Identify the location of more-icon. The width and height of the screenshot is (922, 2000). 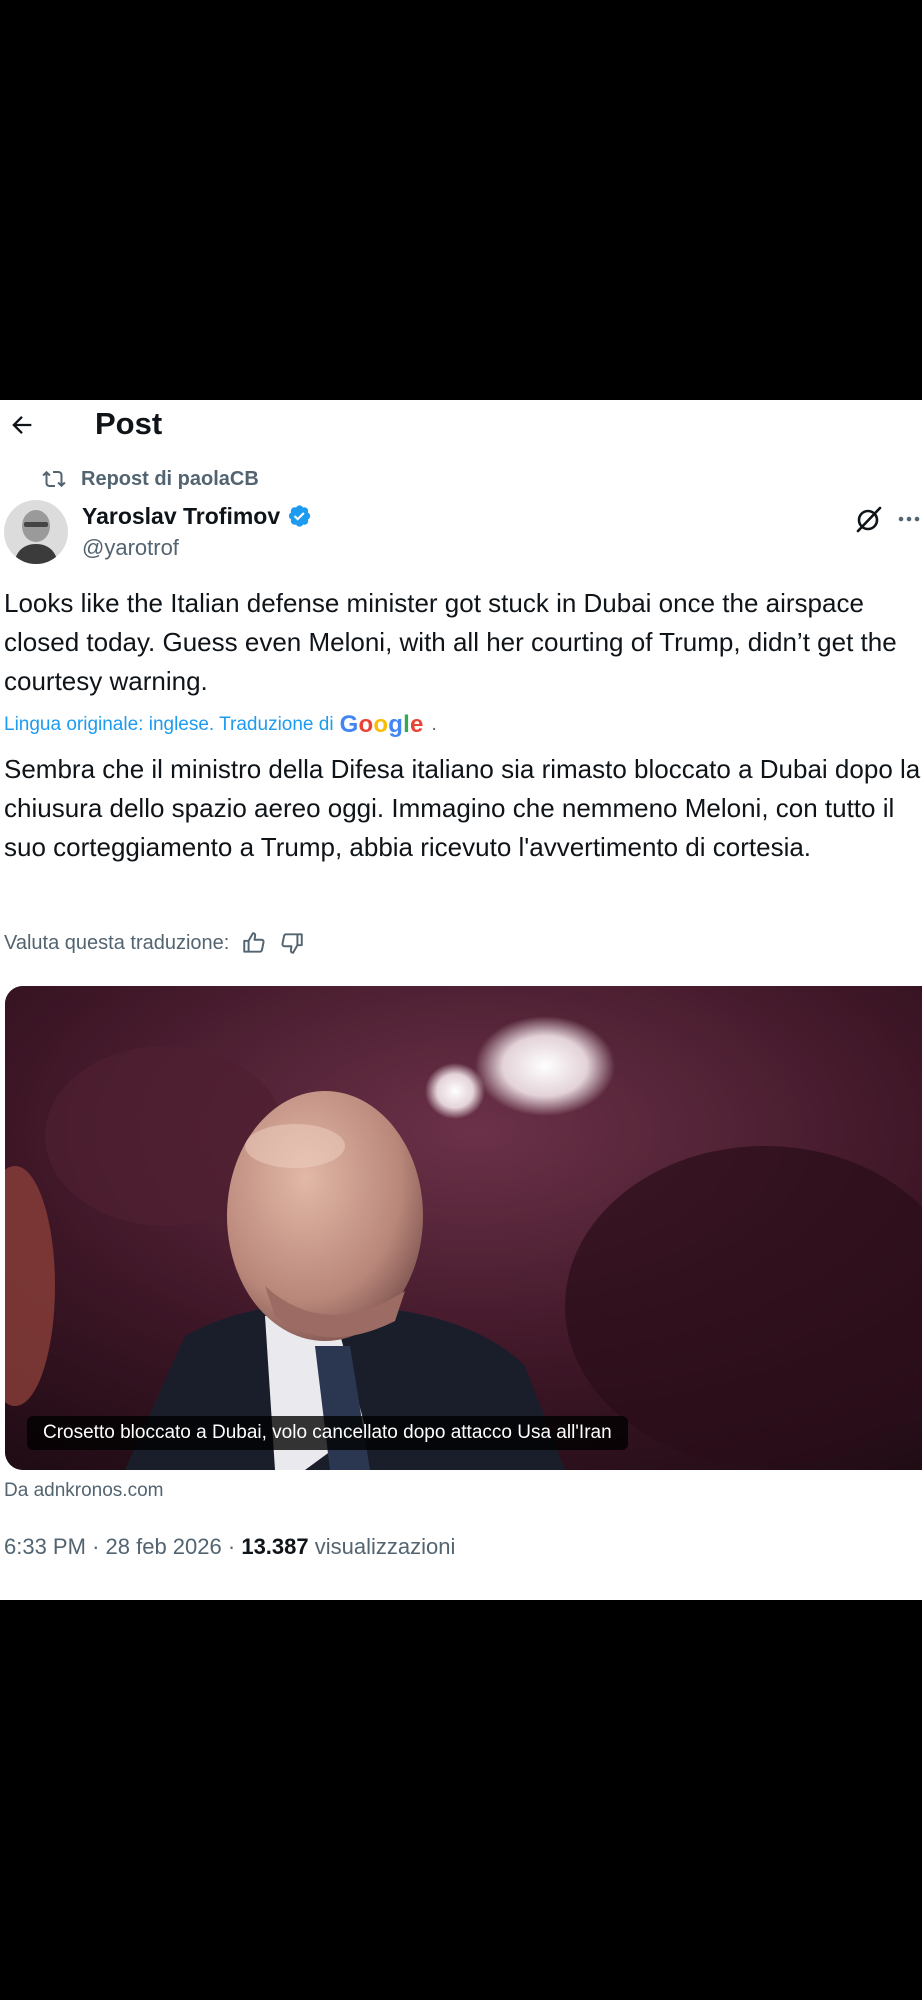
(909, 519).